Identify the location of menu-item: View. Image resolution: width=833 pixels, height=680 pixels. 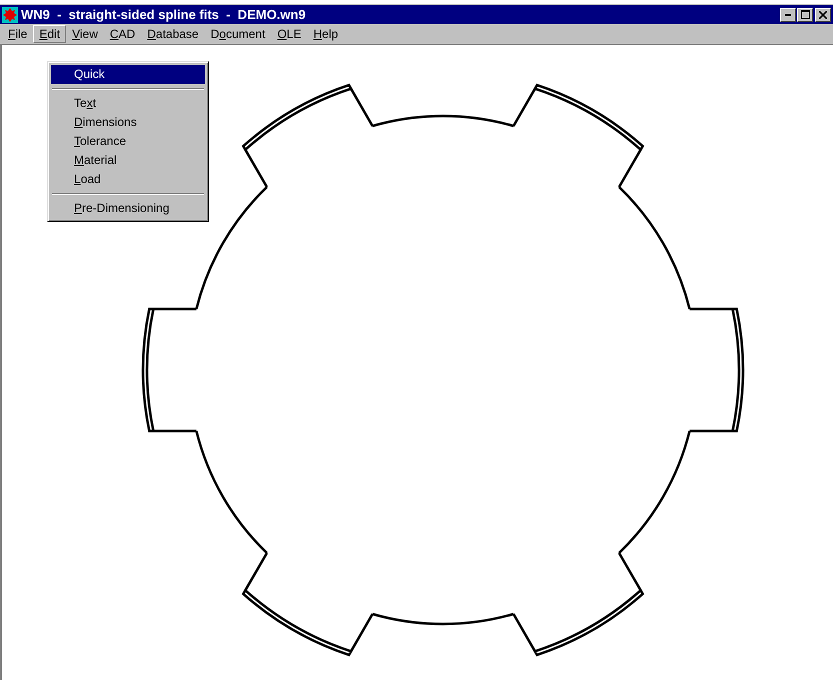
(85, 34).